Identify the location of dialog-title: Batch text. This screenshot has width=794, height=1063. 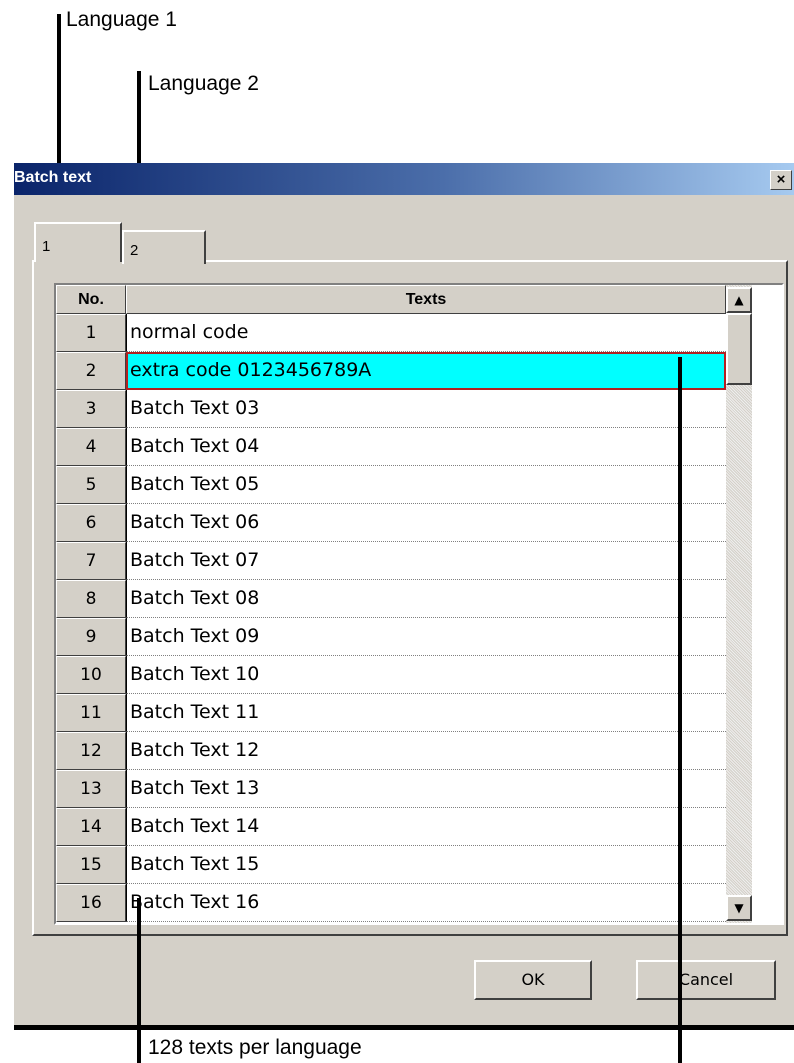
(53, 177).